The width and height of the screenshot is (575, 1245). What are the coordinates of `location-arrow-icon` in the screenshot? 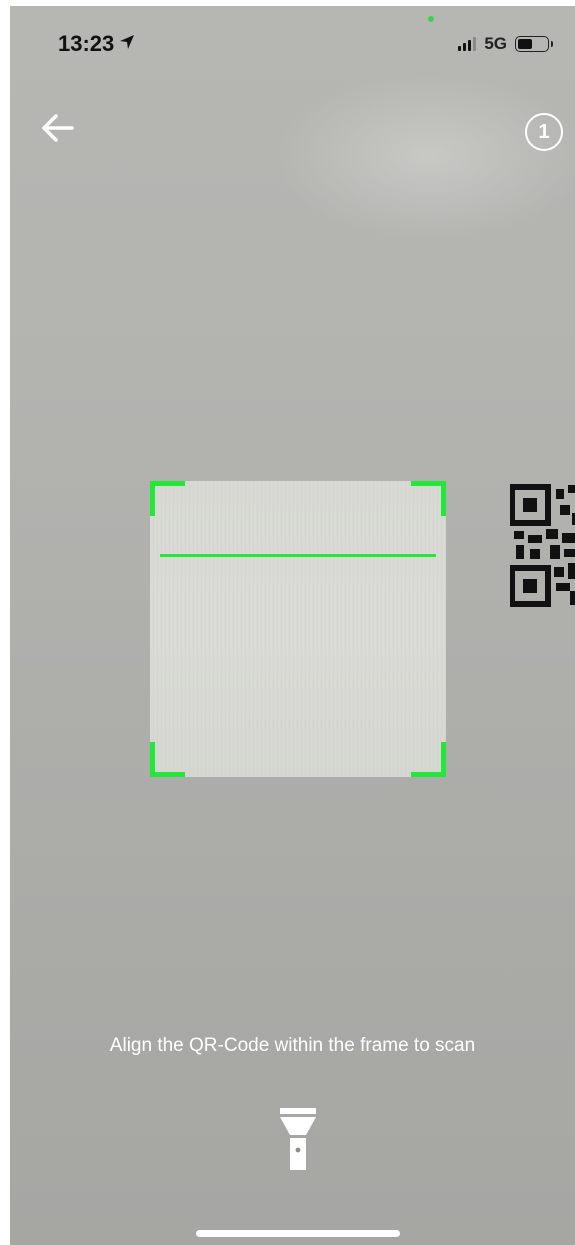 It's located at (127, 44).